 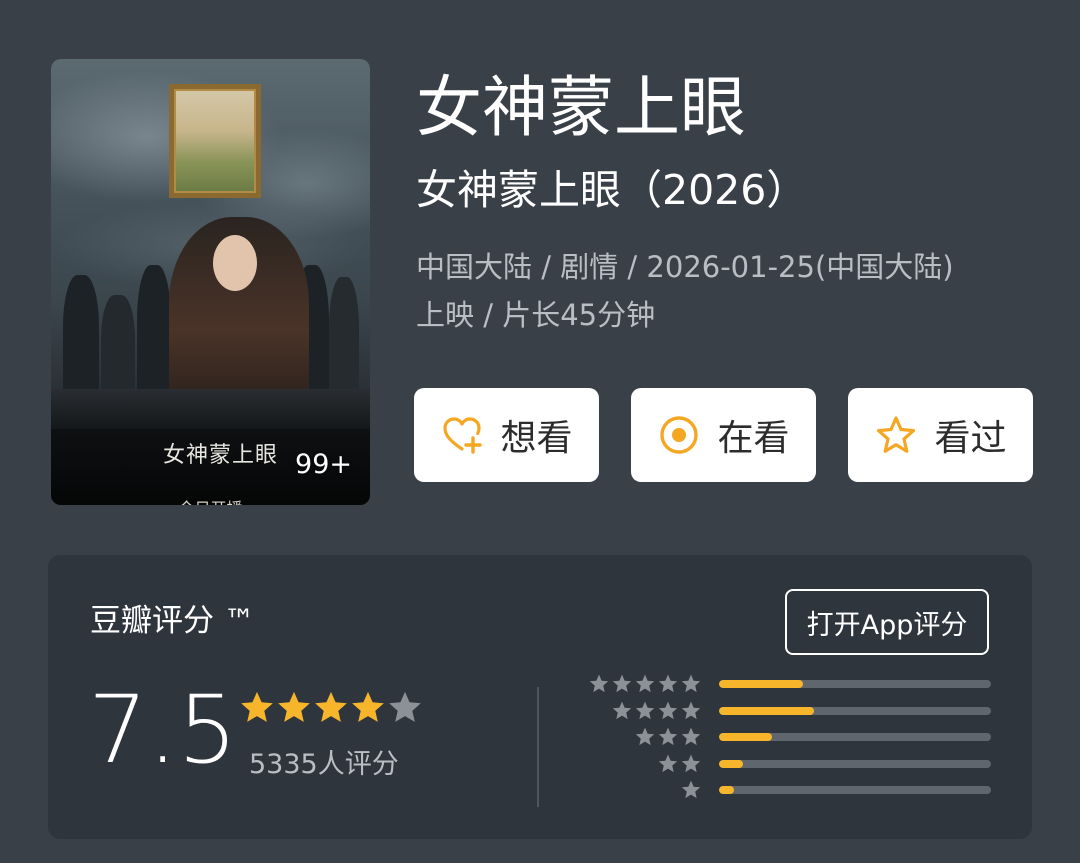 What do you see at coordinates (736, 291) in the screenshot?
I see `meta-info: 中国大陆 / 剧情 / 2026-01-25(中国大陆) 上映 / 片长45分钟` at bounding box center [736, 291].